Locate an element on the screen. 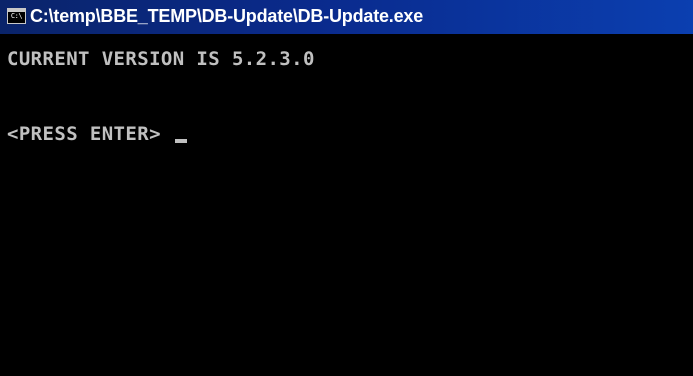  console-line-prompt-text: <PRESS ENTER> is located at coordinates (90, 134).